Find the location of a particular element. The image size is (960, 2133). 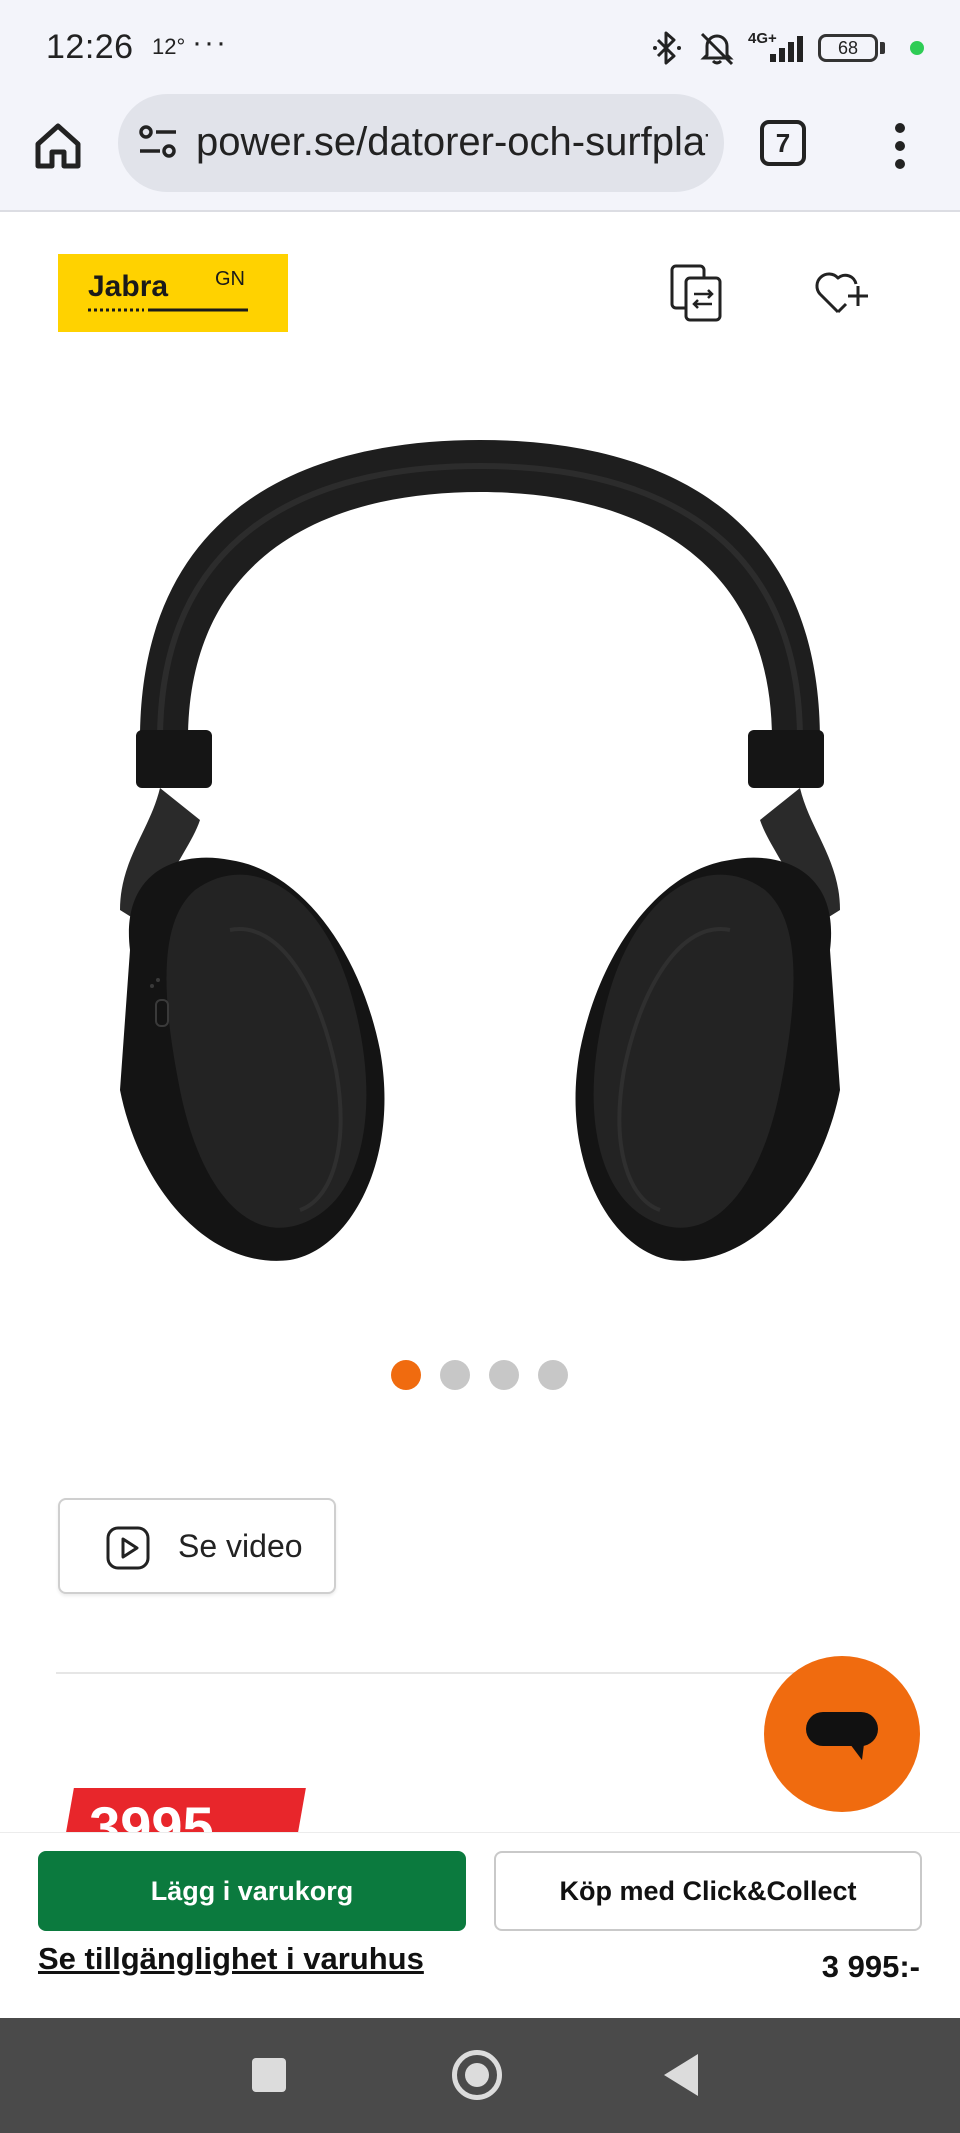

heart-plus-icon is located at coordinates (842, 292).